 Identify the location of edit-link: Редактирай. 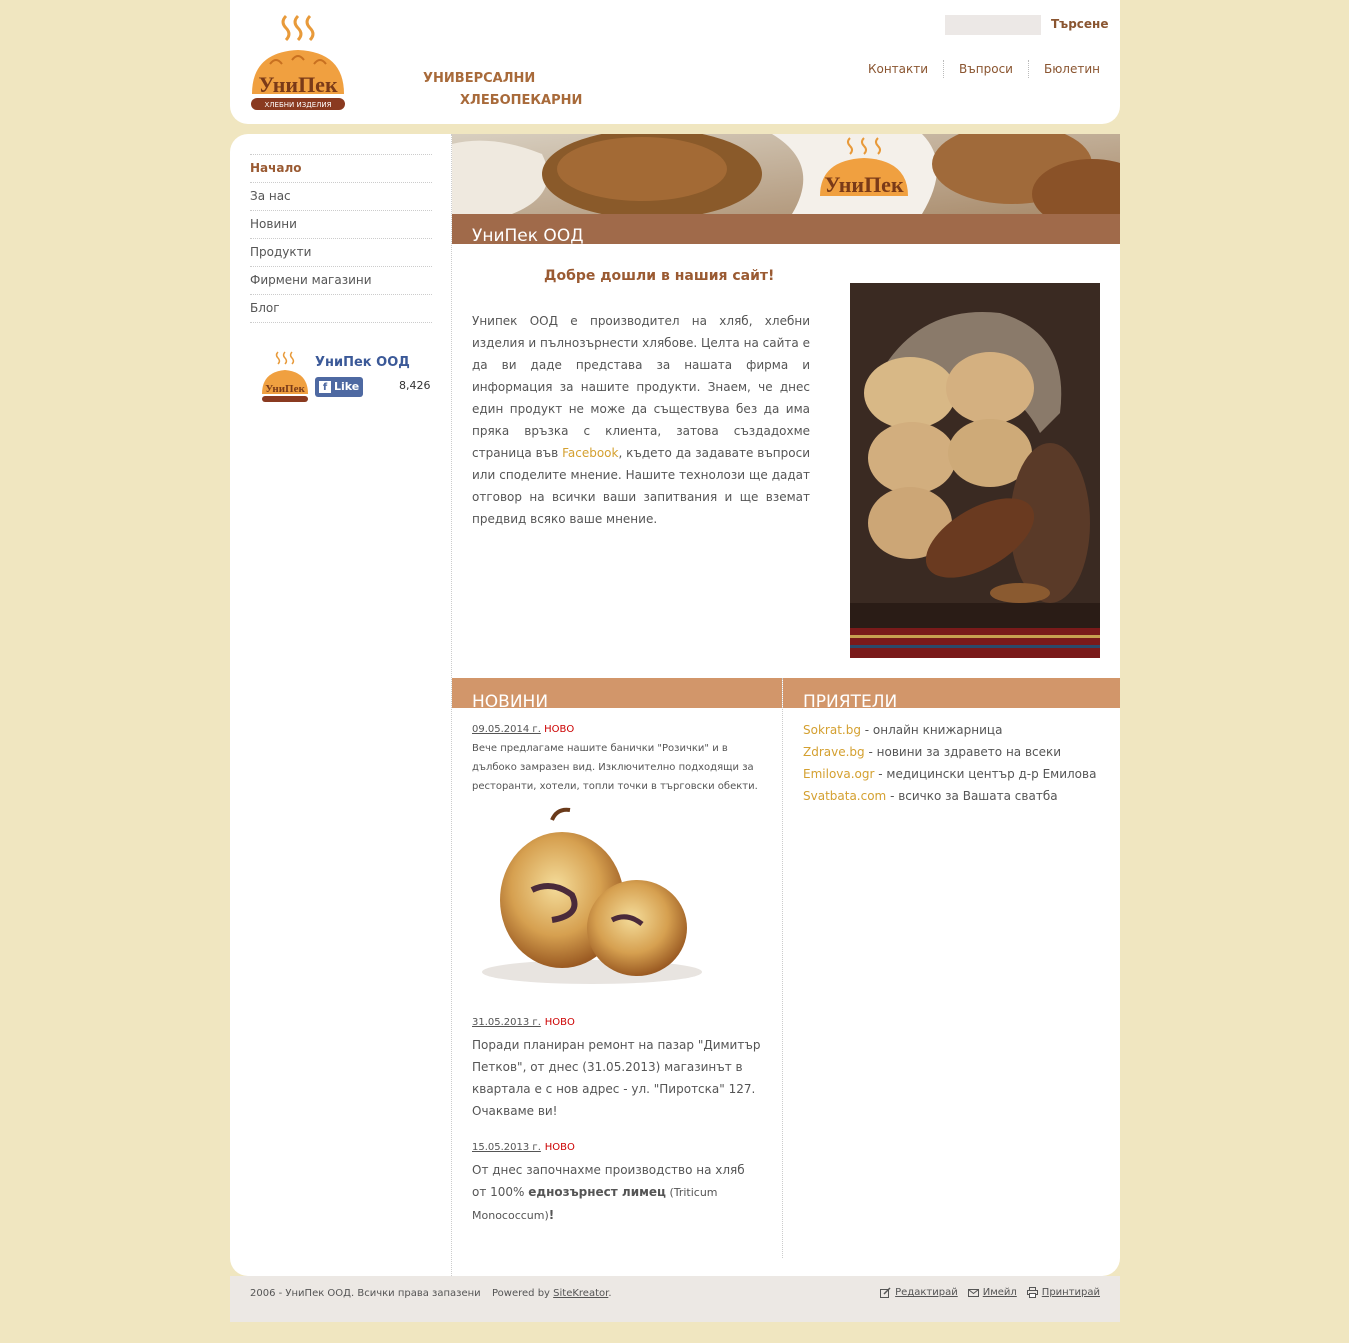
(919, 1292).